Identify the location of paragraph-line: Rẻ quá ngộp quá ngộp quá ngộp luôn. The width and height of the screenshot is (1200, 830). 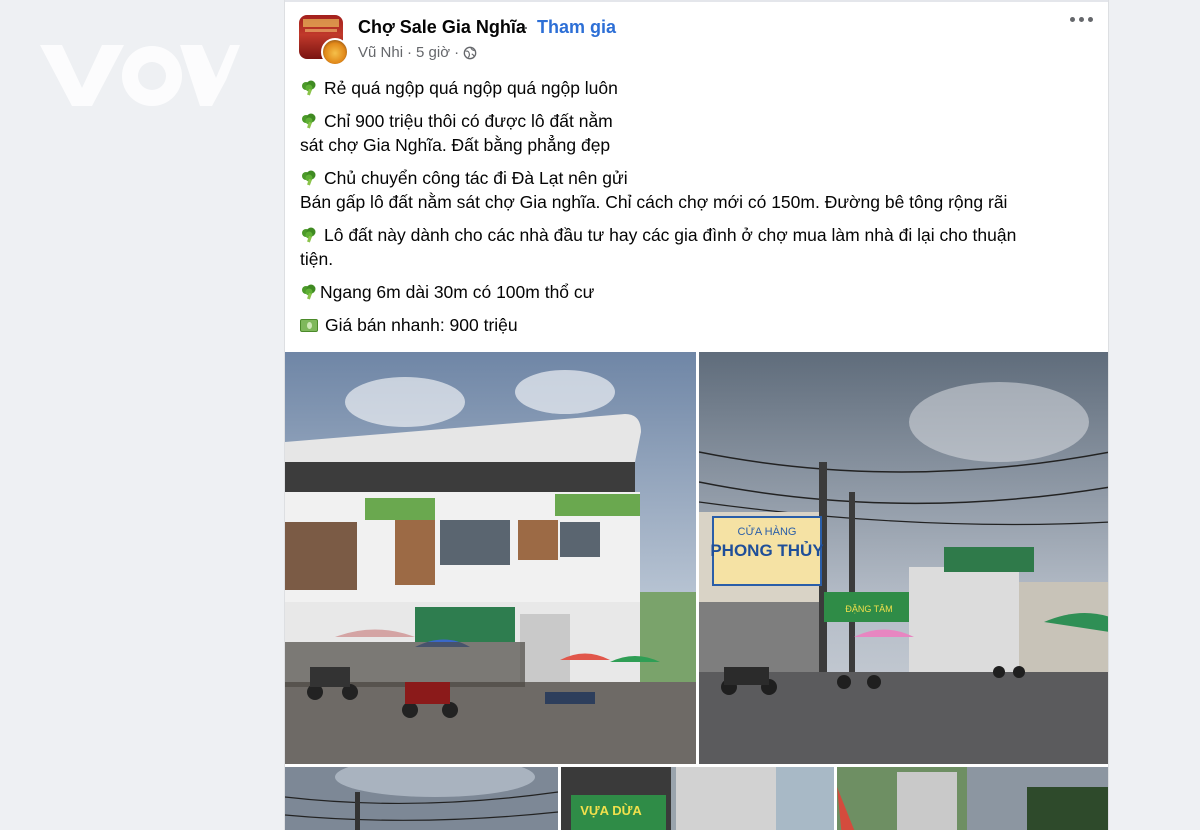
(471, 88).